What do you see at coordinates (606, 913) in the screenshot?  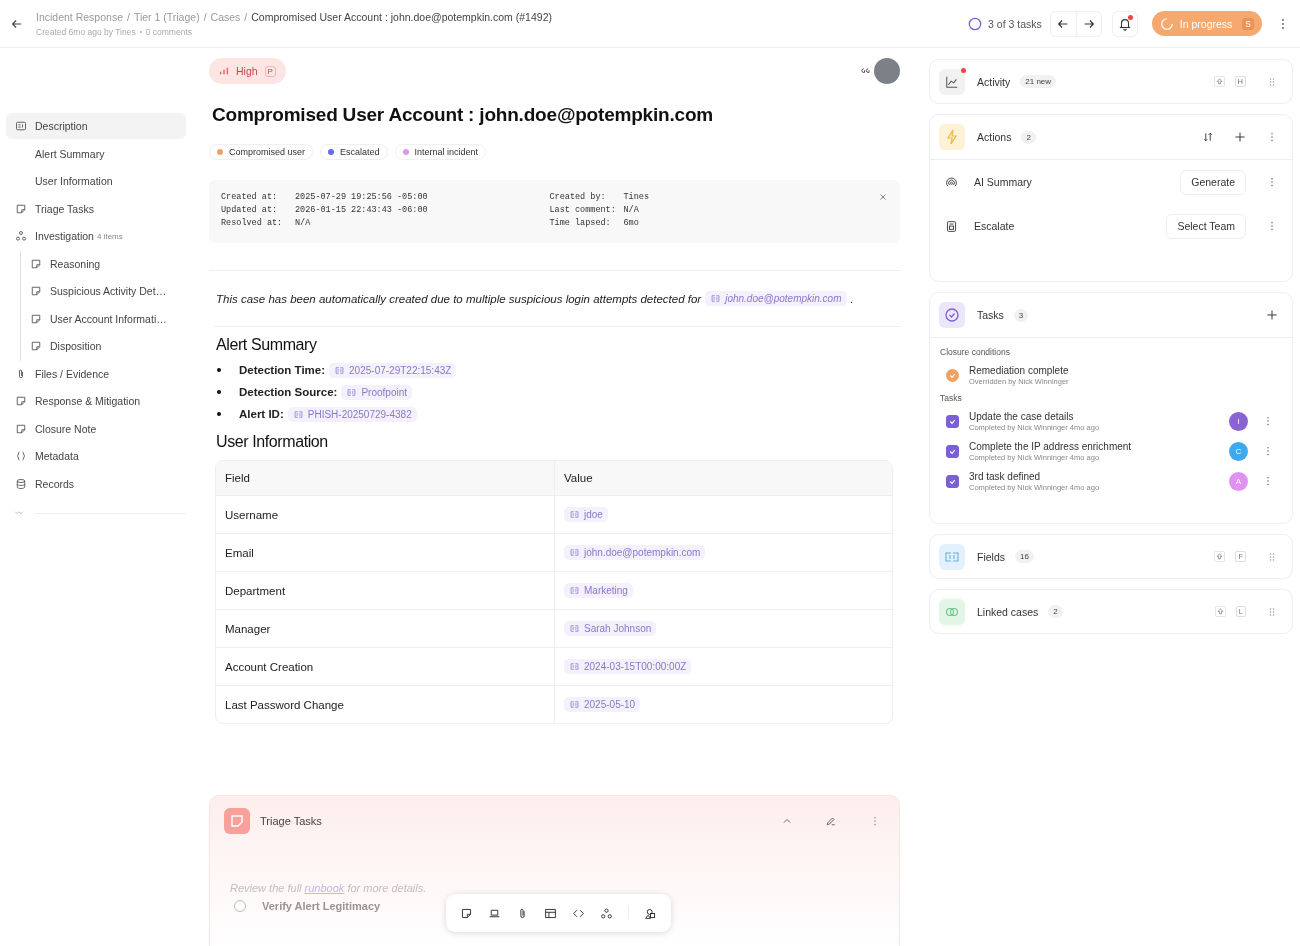 I see `nodes-icon` at bounding box center [606, 913].